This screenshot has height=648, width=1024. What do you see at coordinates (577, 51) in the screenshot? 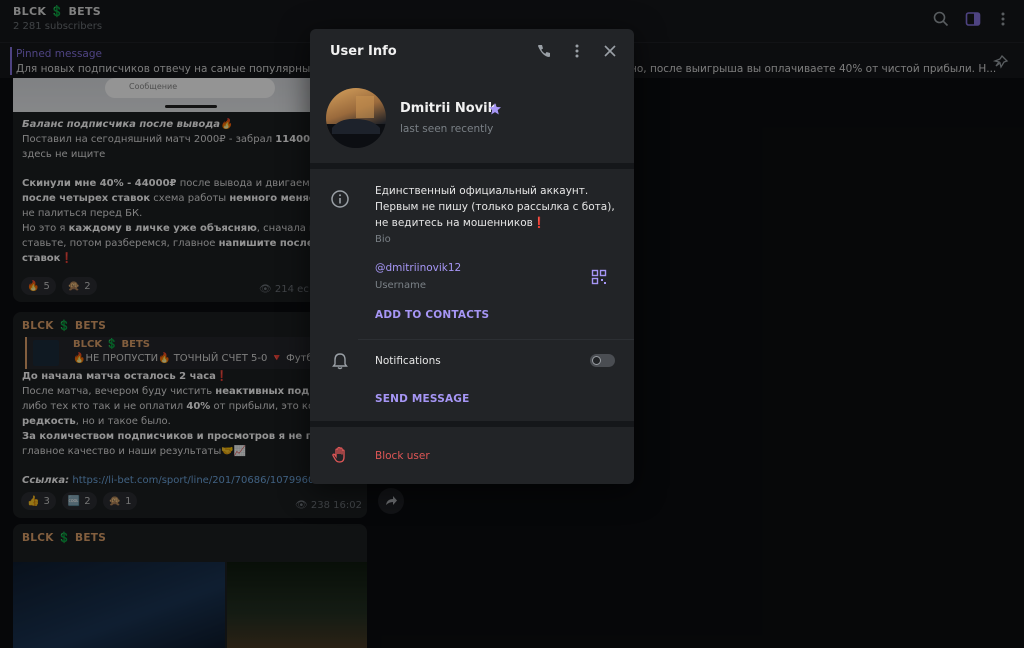
I see `more-vertical-icon` at bounding box center [577, 51].